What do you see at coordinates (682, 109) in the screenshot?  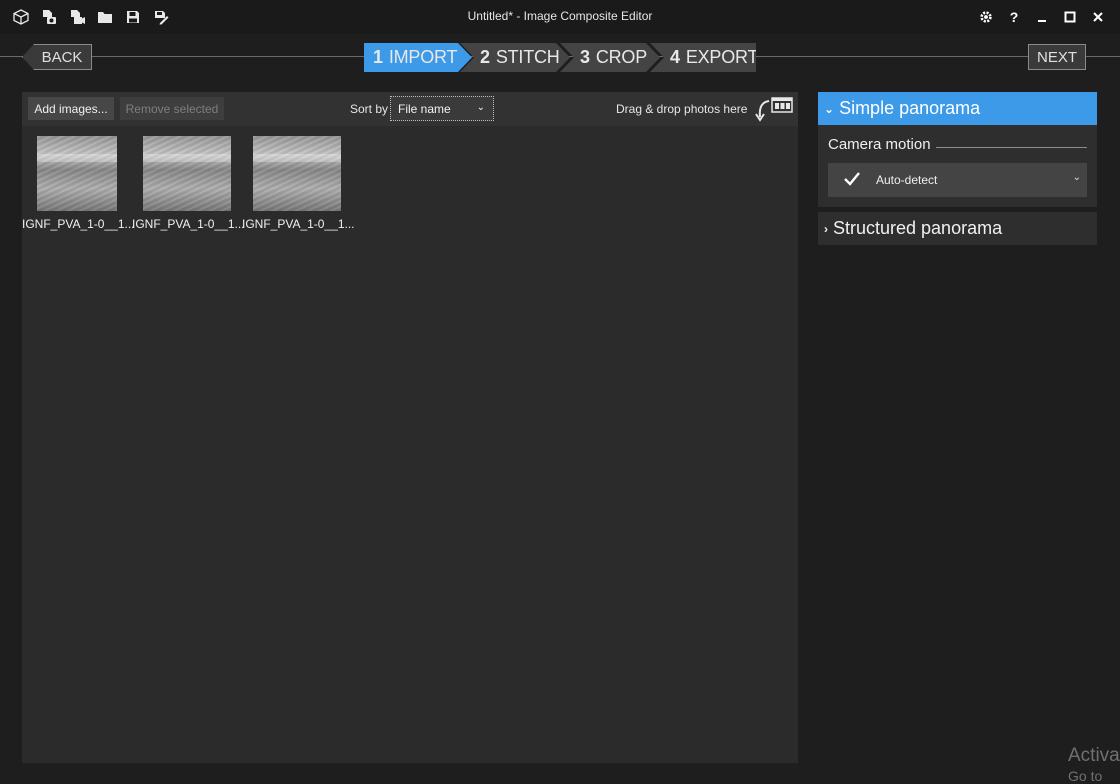 I see `drag-drop-label: Drag & drop photos here` at bounding box center [682, 109].